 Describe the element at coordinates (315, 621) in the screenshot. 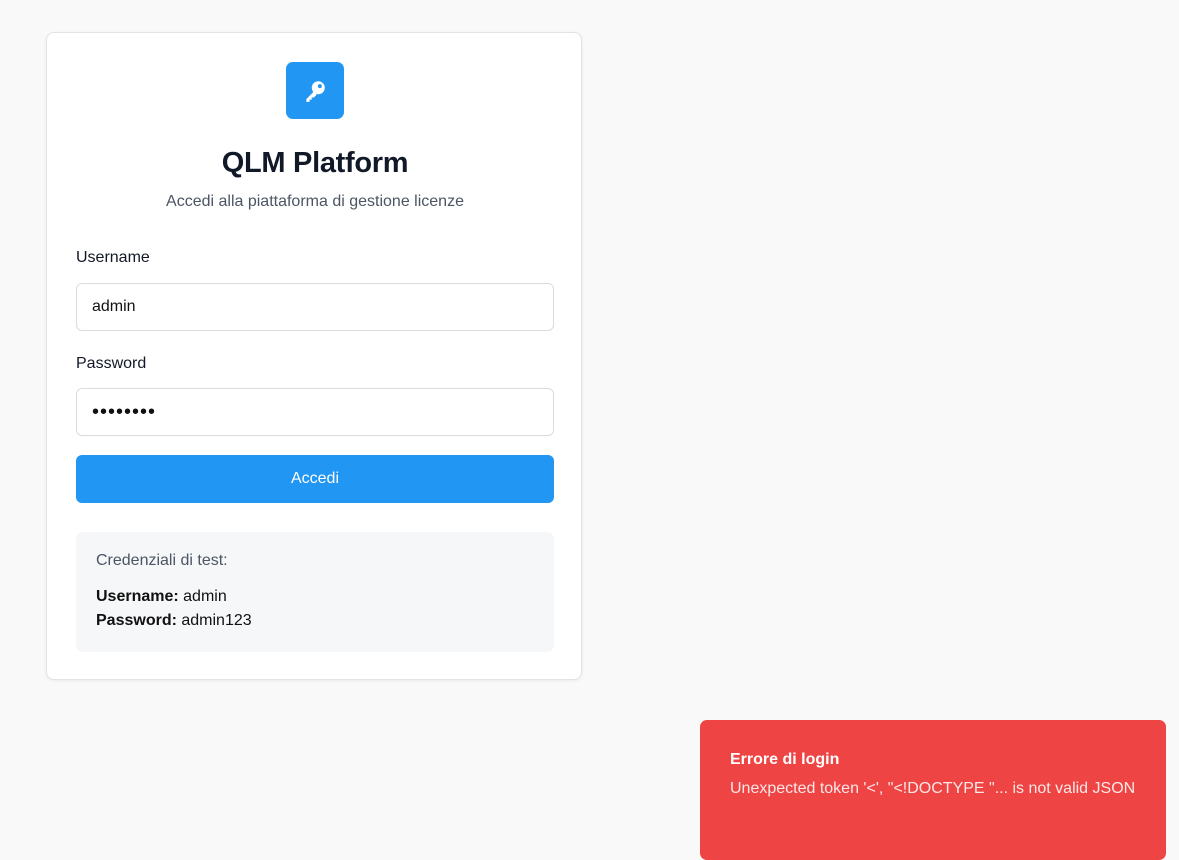

I see `test-password-row: Password: admin123` at that location.